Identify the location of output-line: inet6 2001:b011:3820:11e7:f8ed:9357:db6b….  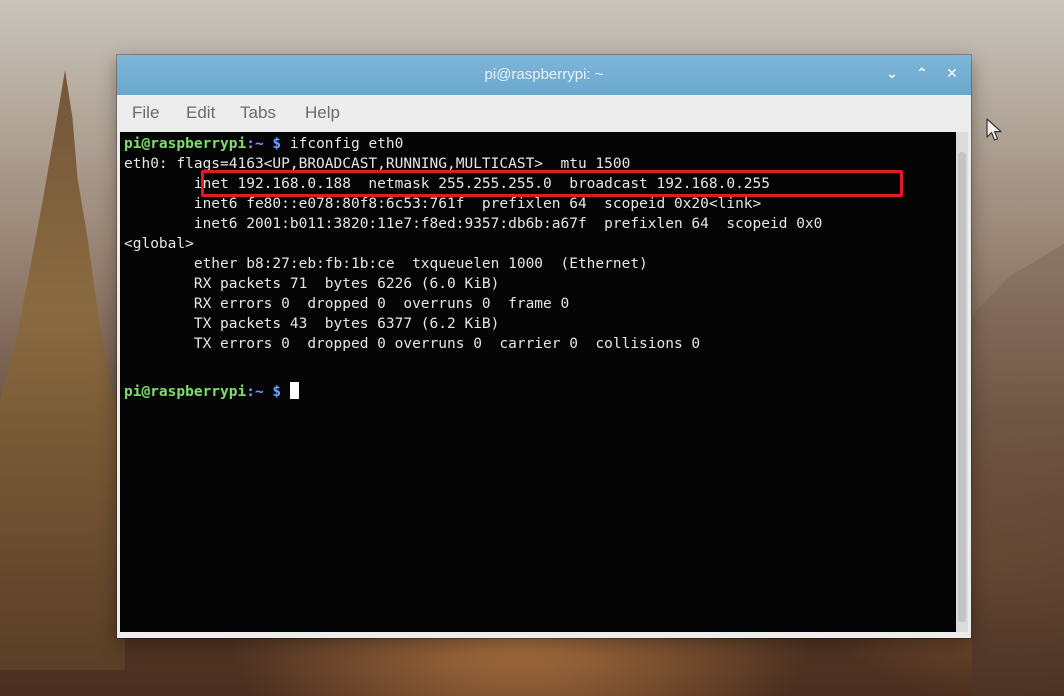
(473, 224).